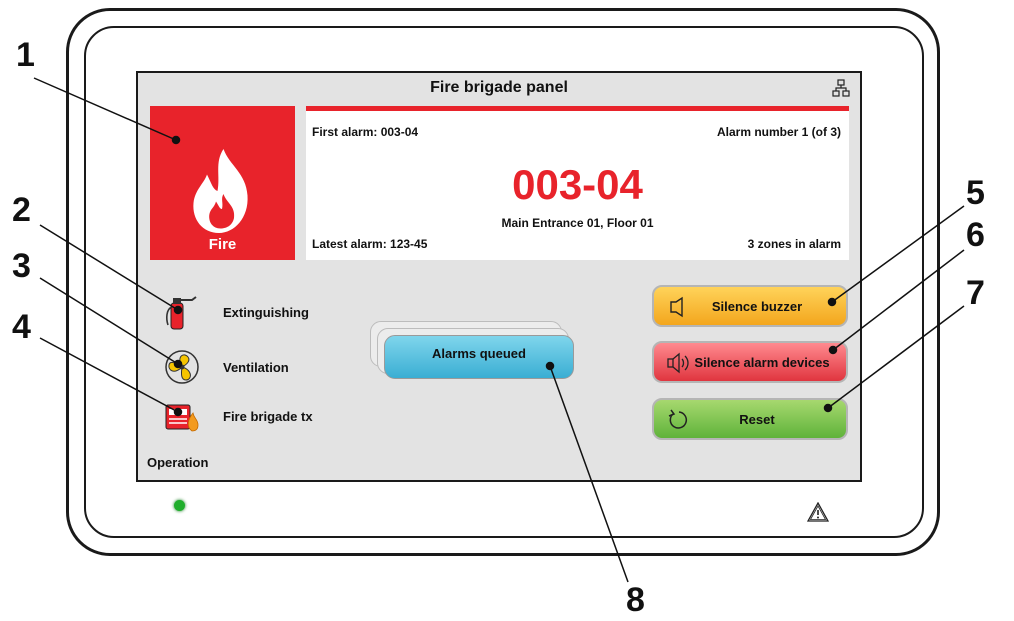 Image resolution: width=1014 pixels, height=621 pixels. What do you see at coordinates (577, 108) in the screenshot?
I see `alarm-bar` at bounding box center [577, 108].